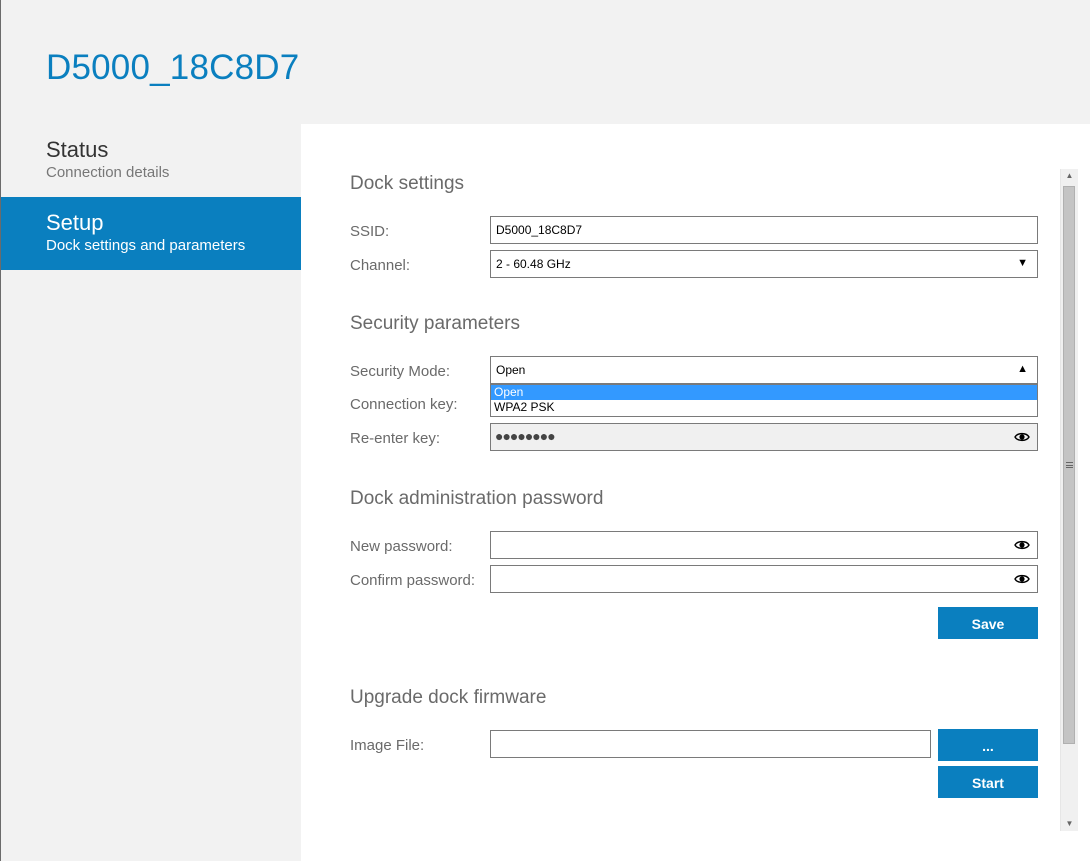 The image size is (1090, 861). Describe the element at coordinates (988, 782) in the screenshot. I see `start-button: Start` at that location.